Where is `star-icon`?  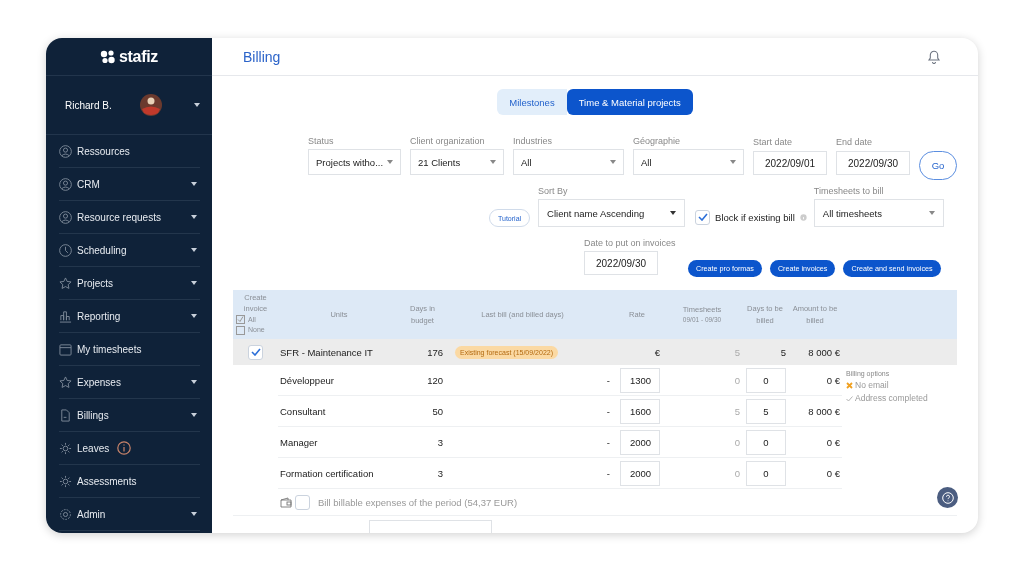 star-icon is located at coordinates (65, 283).